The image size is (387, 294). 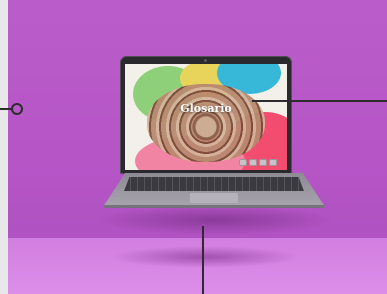 I want to click on leader-line-right, so click(x=319, y=101).